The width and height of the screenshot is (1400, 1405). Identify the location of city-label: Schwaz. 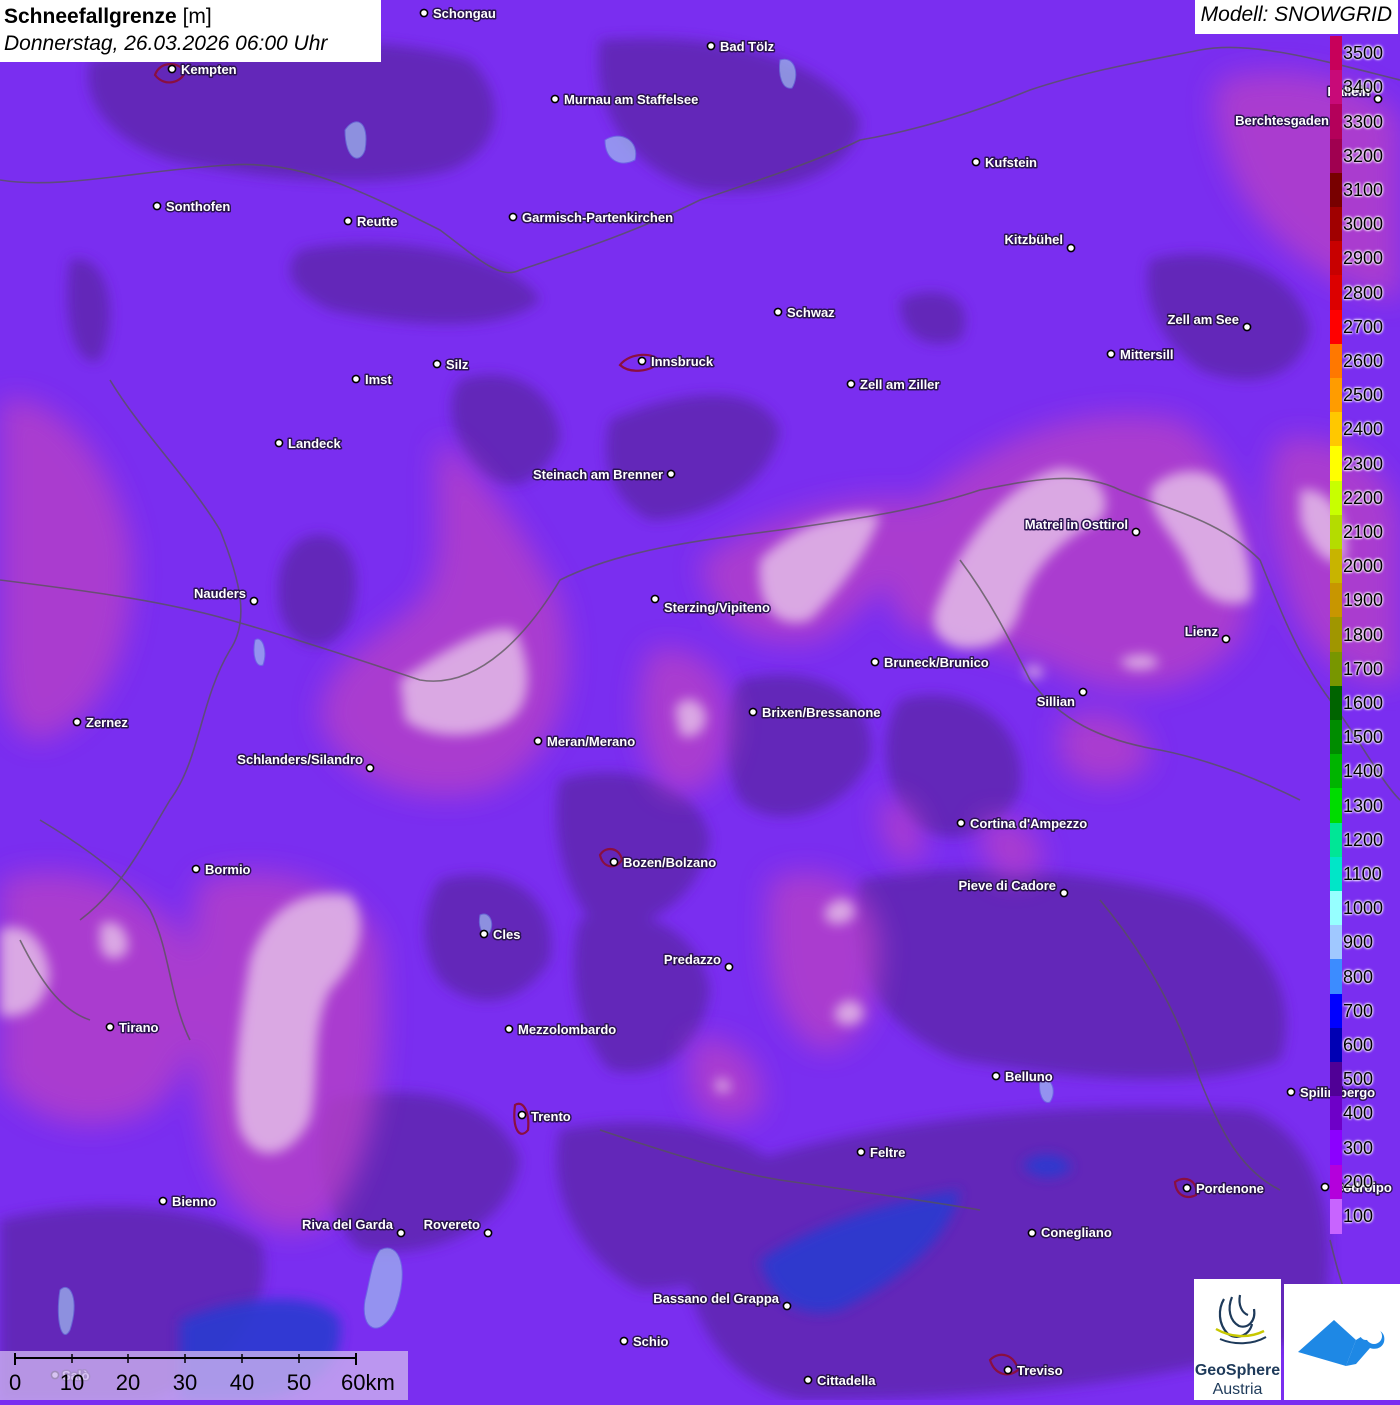
(811, 312).